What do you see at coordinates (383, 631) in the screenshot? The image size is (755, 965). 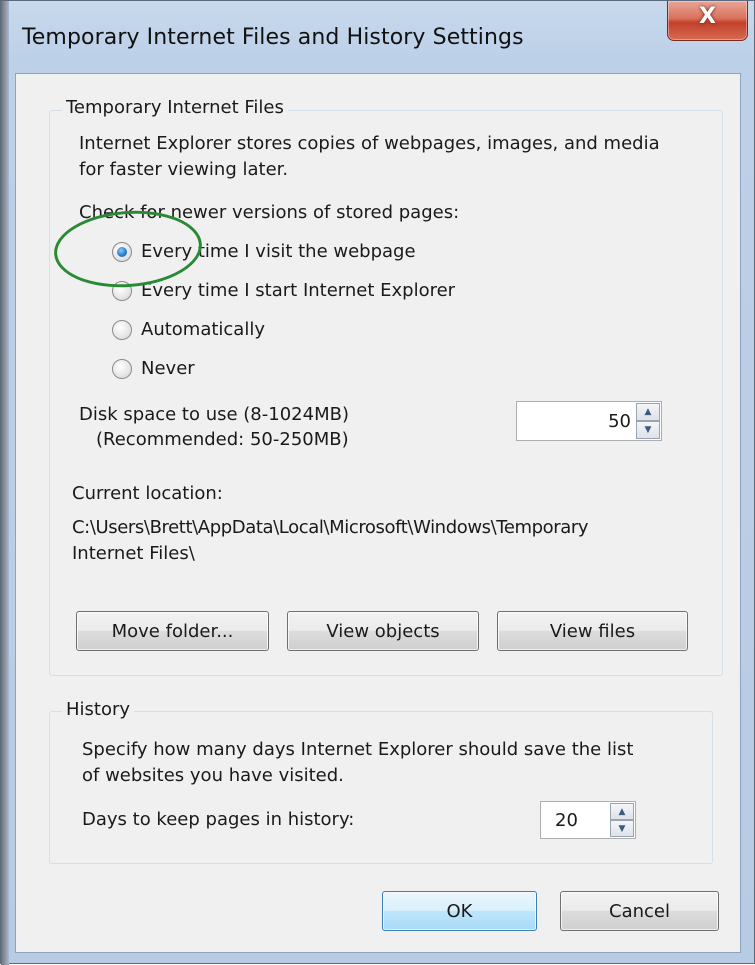 I see `view-objects-button: View objects` at bounding box center [383, 631].